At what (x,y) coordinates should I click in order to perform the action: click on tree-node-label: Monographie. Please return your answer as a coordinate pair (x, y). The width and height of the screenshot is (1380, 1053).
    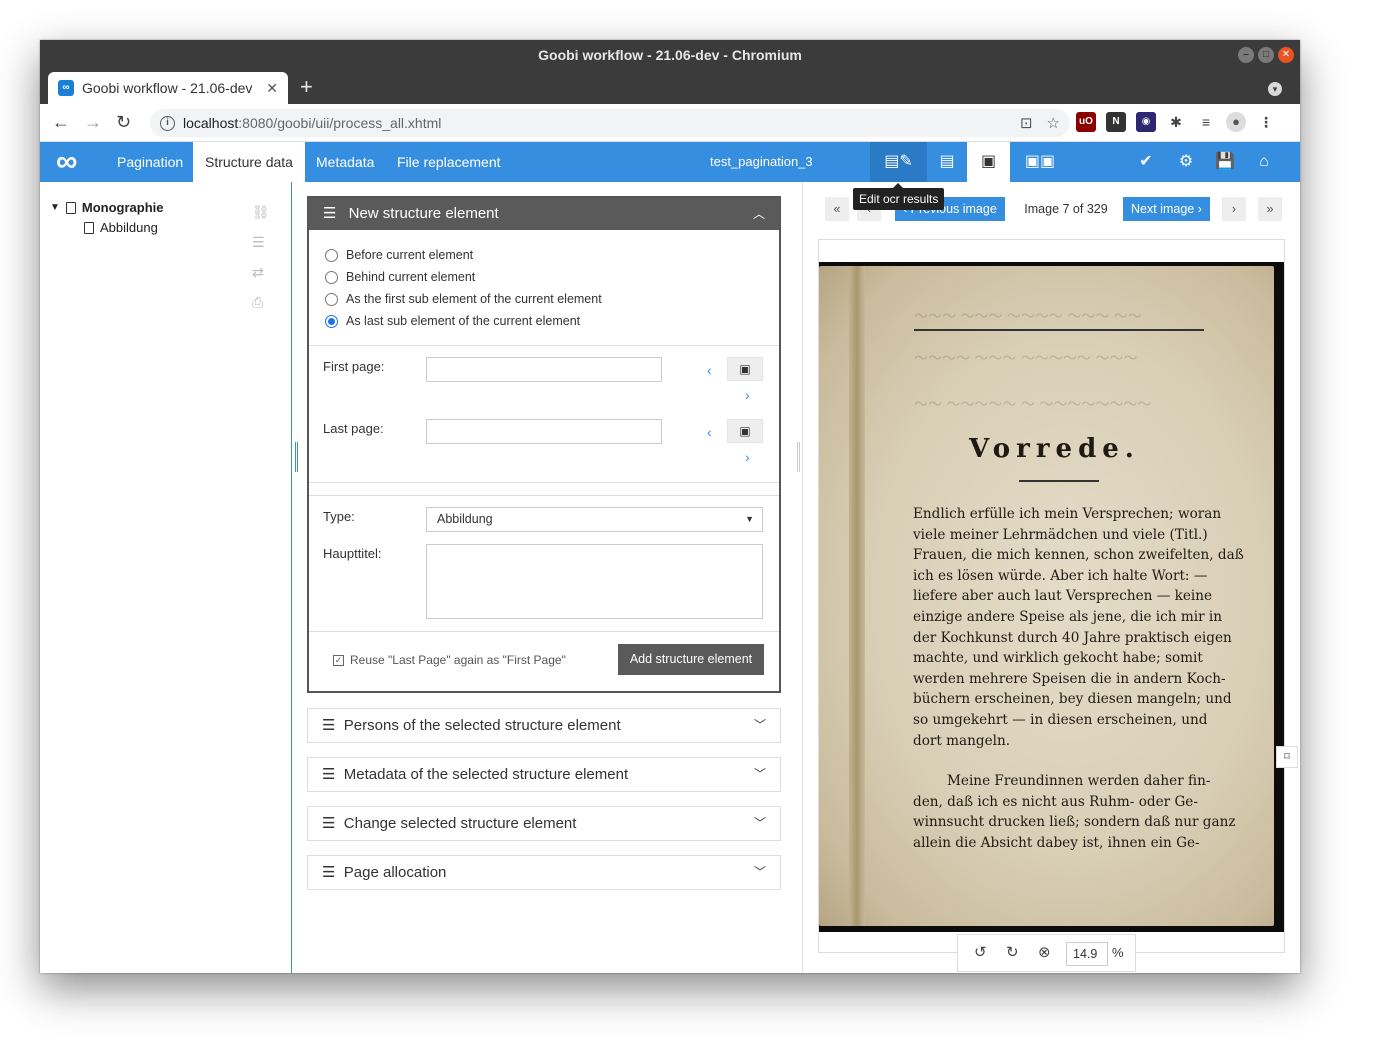
    Looking at the image, I should click on (123, 207).